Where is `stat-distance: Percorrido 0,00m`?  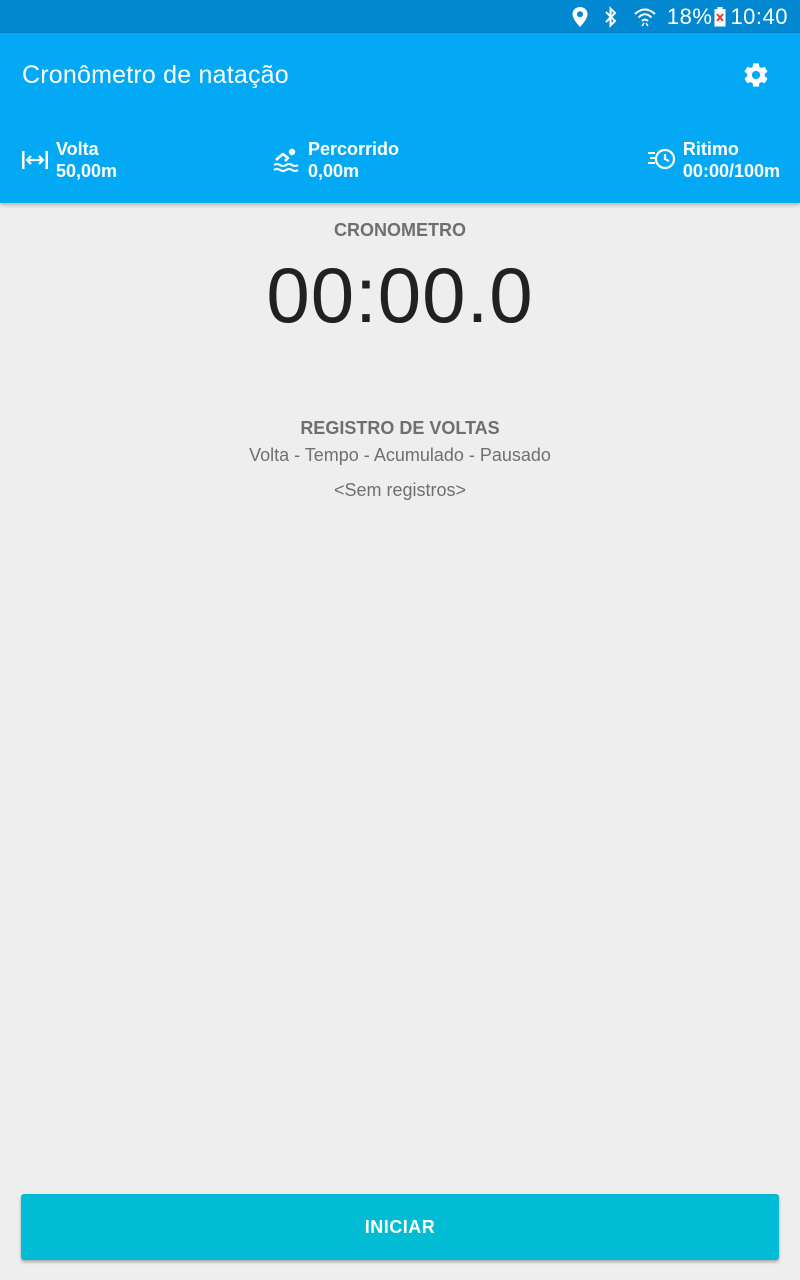 stat-distance: Percorrido 0,00m is located at coordinates (335, 160).